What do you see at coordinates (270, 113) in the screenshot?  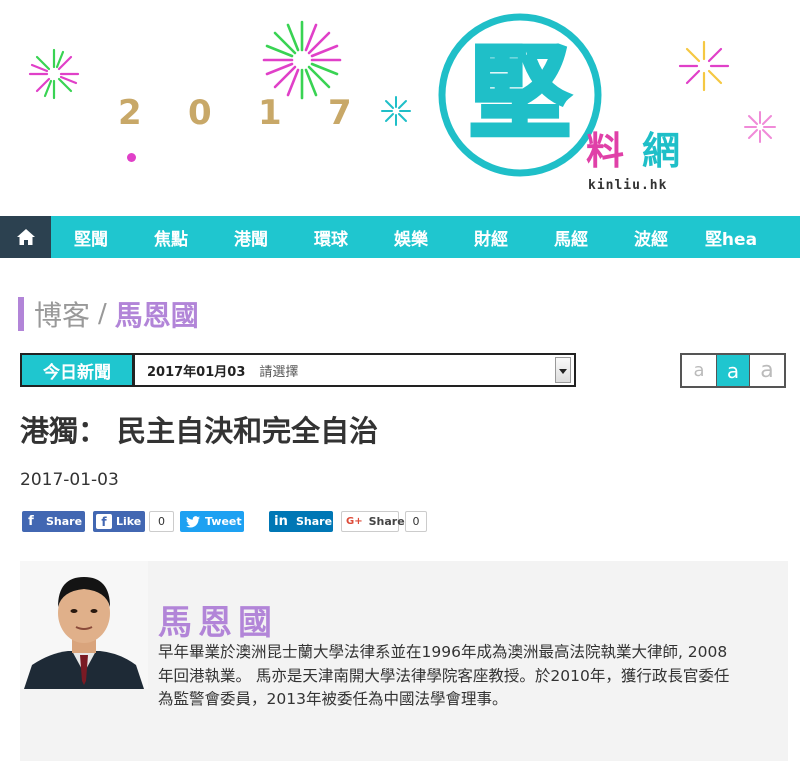 I see `year-digit: 1` at bounding box center [270, 113].